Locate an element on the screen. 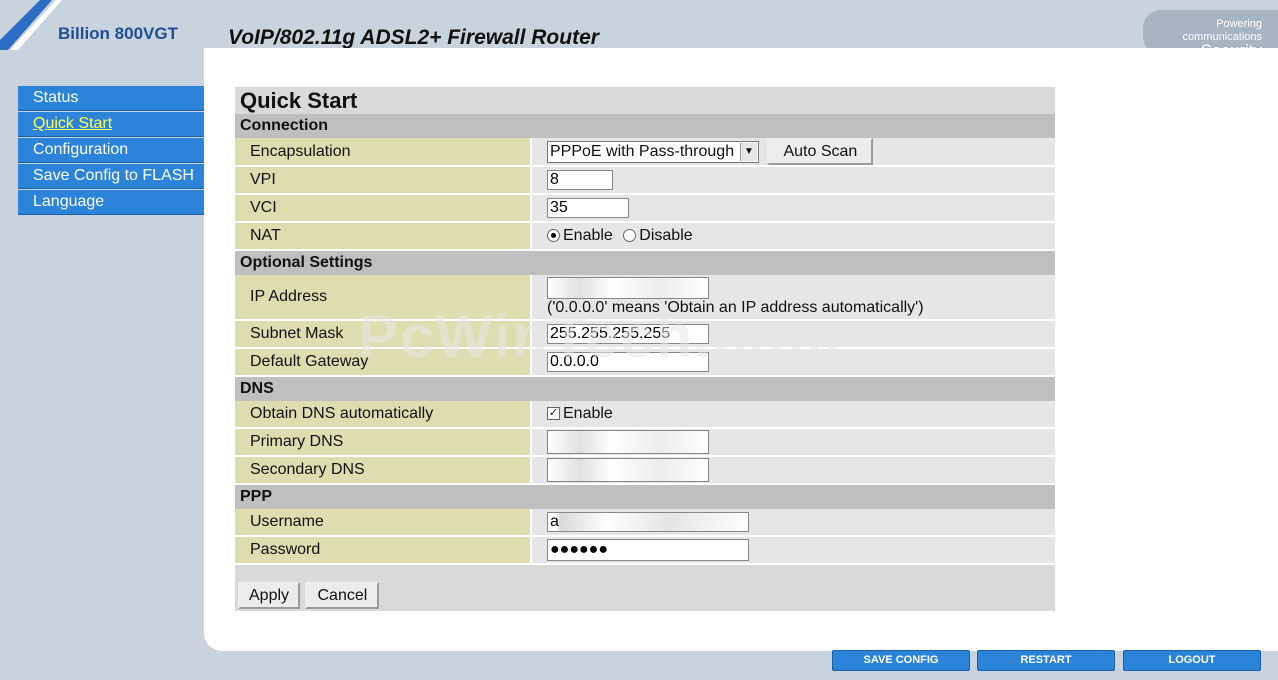 This screenshot has width=1278, height=680. save-config-button: SAVE CONFIG is located at coordinates (901, 660).